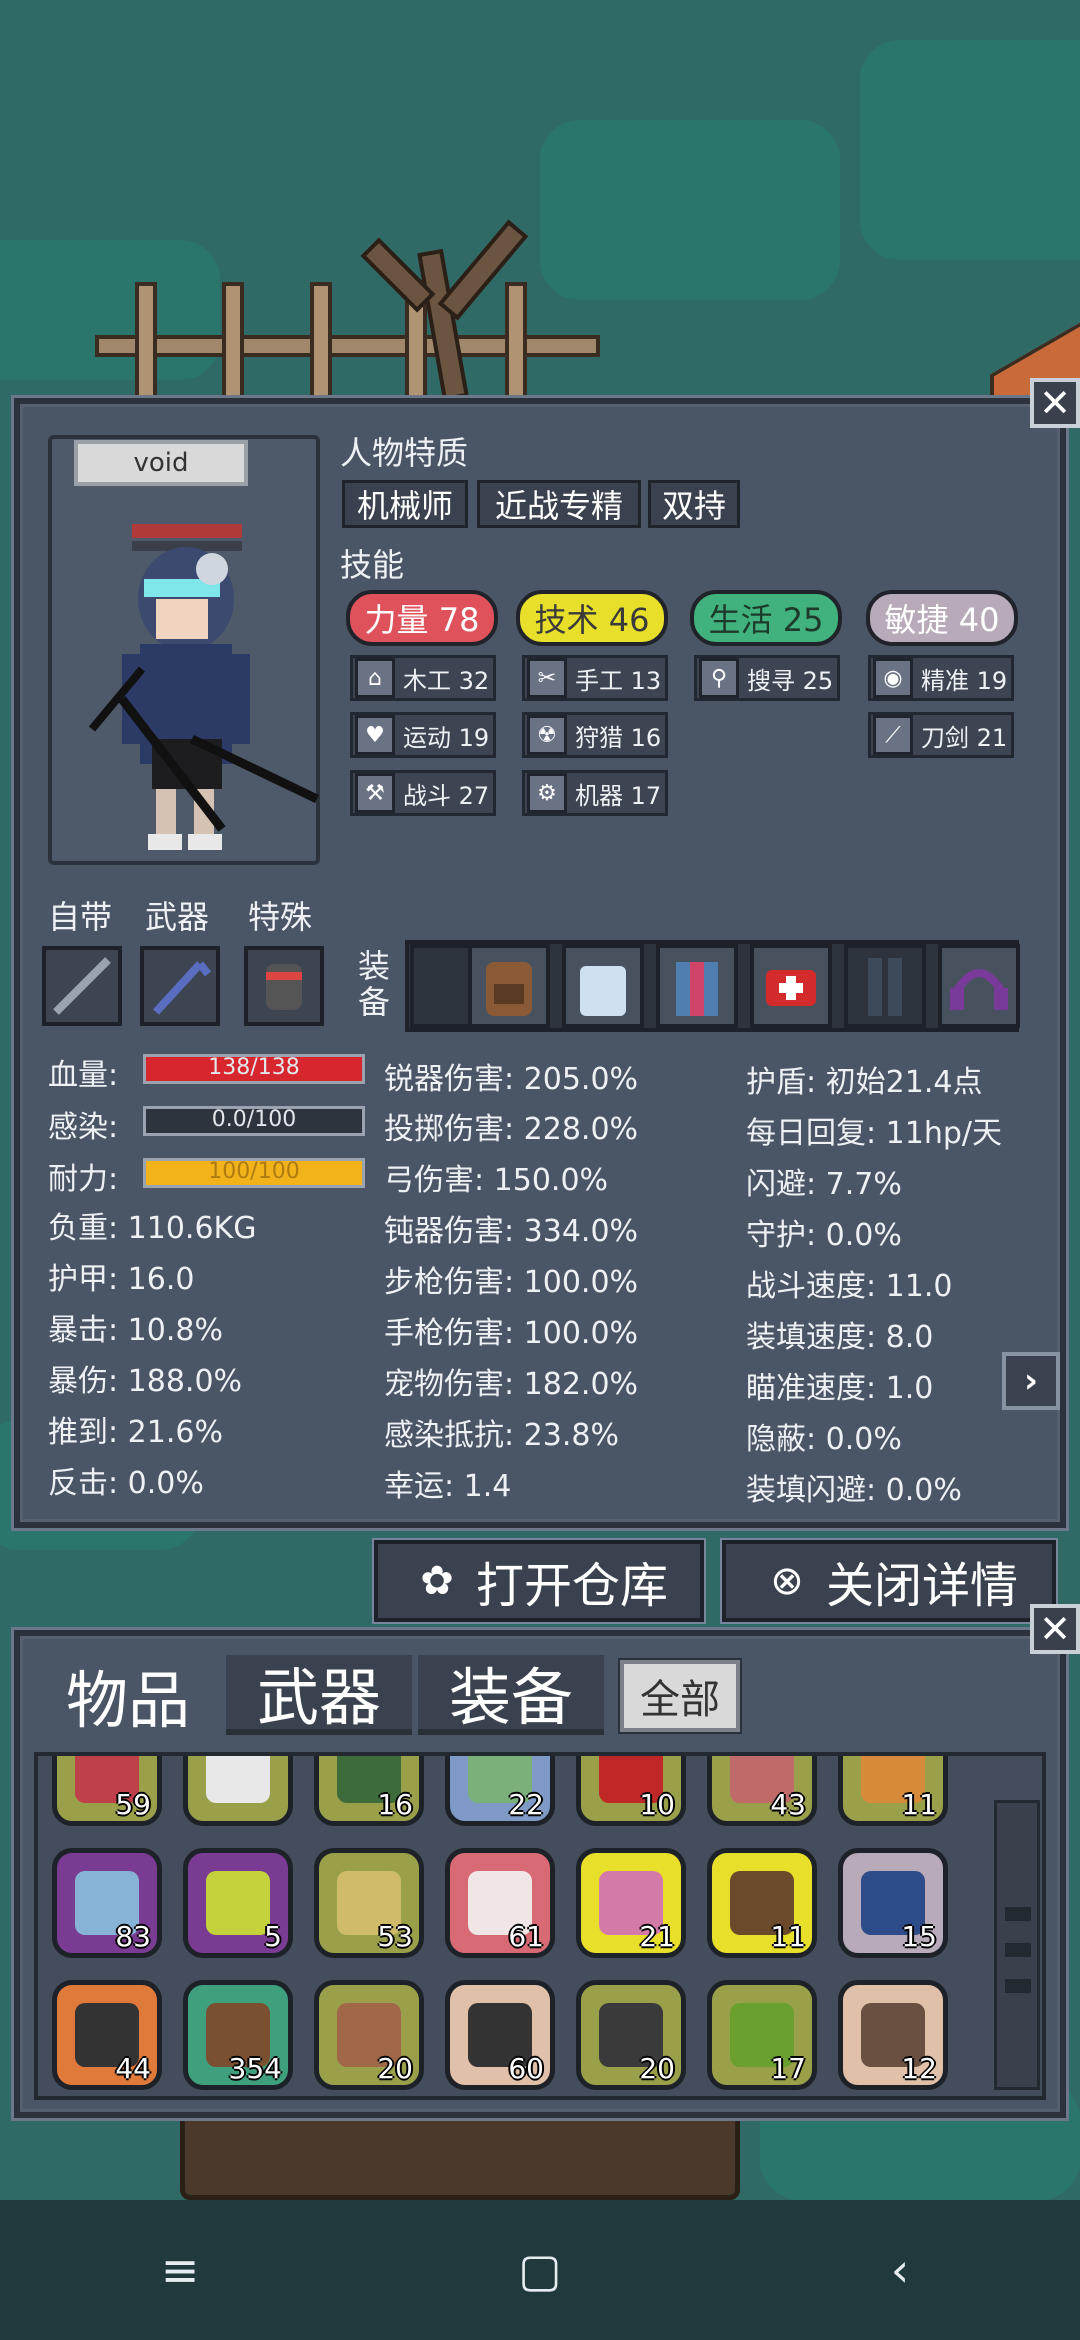 This screenshot has height=2340, width=1080. I want to click on bag-icon: ✿, so click(437, 1581).